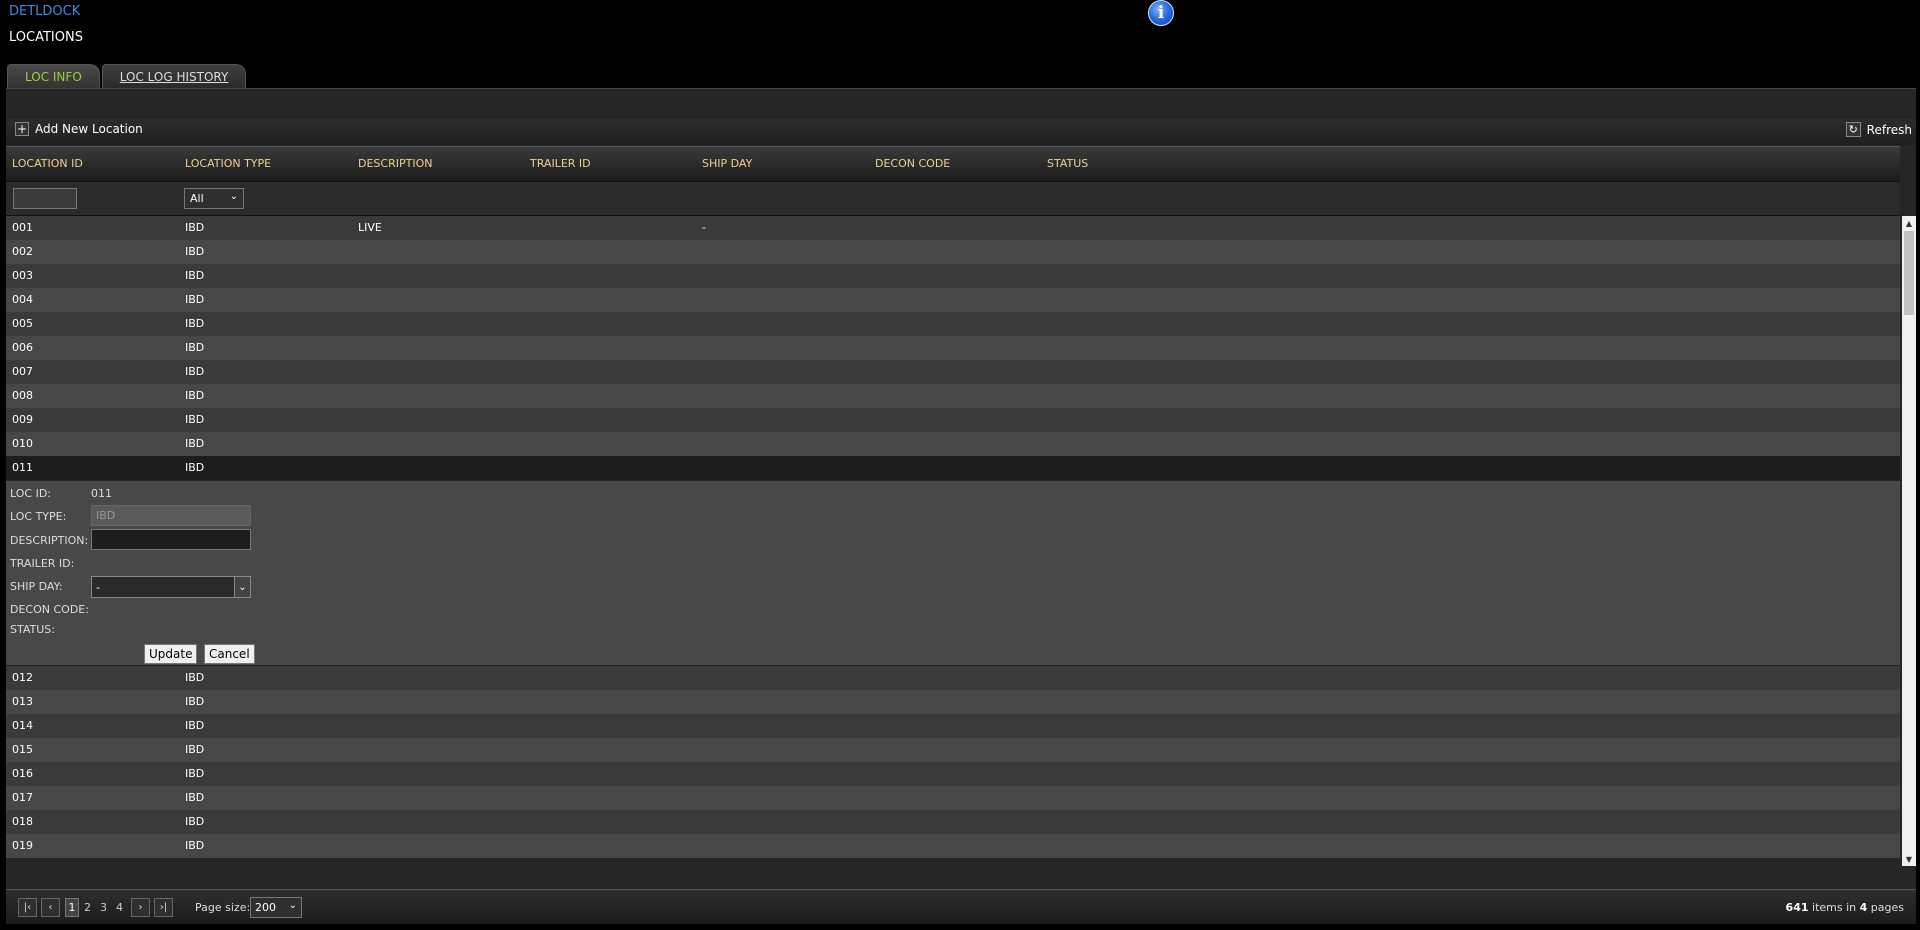 This screenshot has height=930, width=1920. I want to click on table-row: 014 IBD, so click(953, 726).